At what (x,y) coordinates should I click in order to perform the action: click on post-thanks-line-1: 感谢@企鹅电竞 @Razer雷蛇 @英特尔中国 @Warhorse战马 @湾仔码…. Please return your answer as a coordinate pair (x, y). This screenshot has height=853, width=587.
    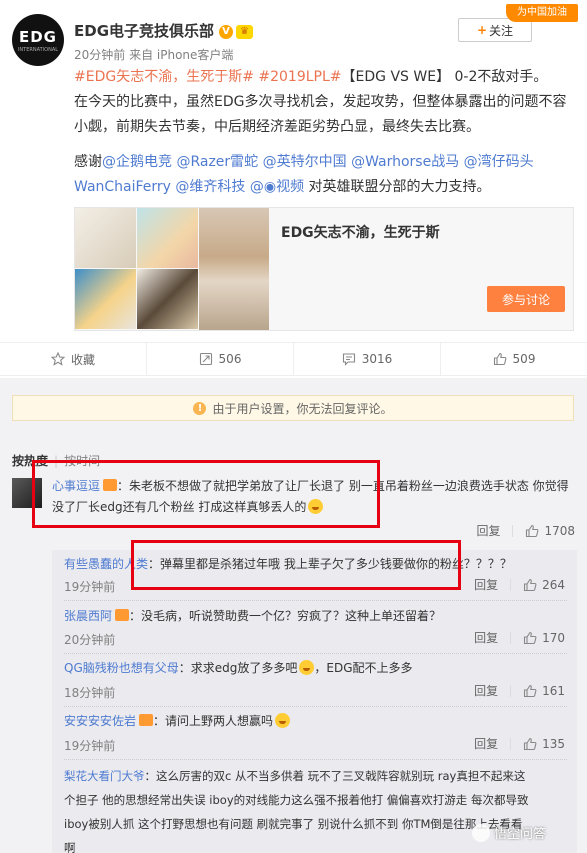
    Looking at the image, I should click on (326, 162).